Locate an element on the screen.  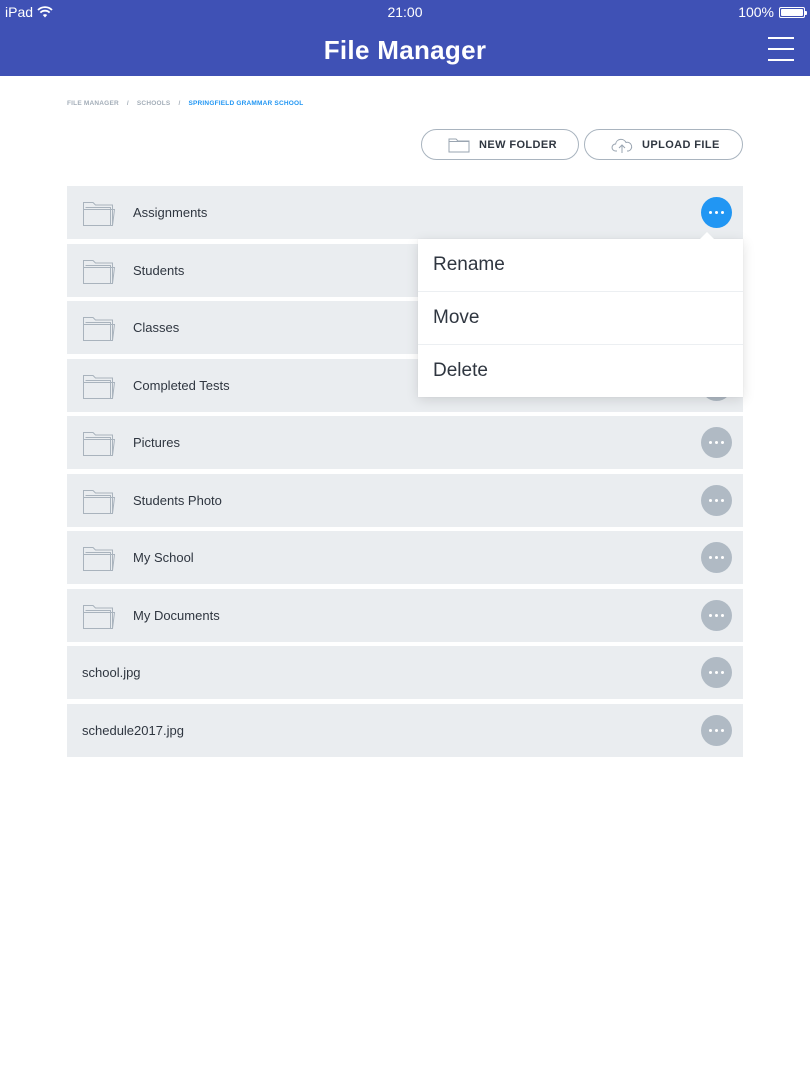
item-name: Students Photo is located at coordinates (177, 500).